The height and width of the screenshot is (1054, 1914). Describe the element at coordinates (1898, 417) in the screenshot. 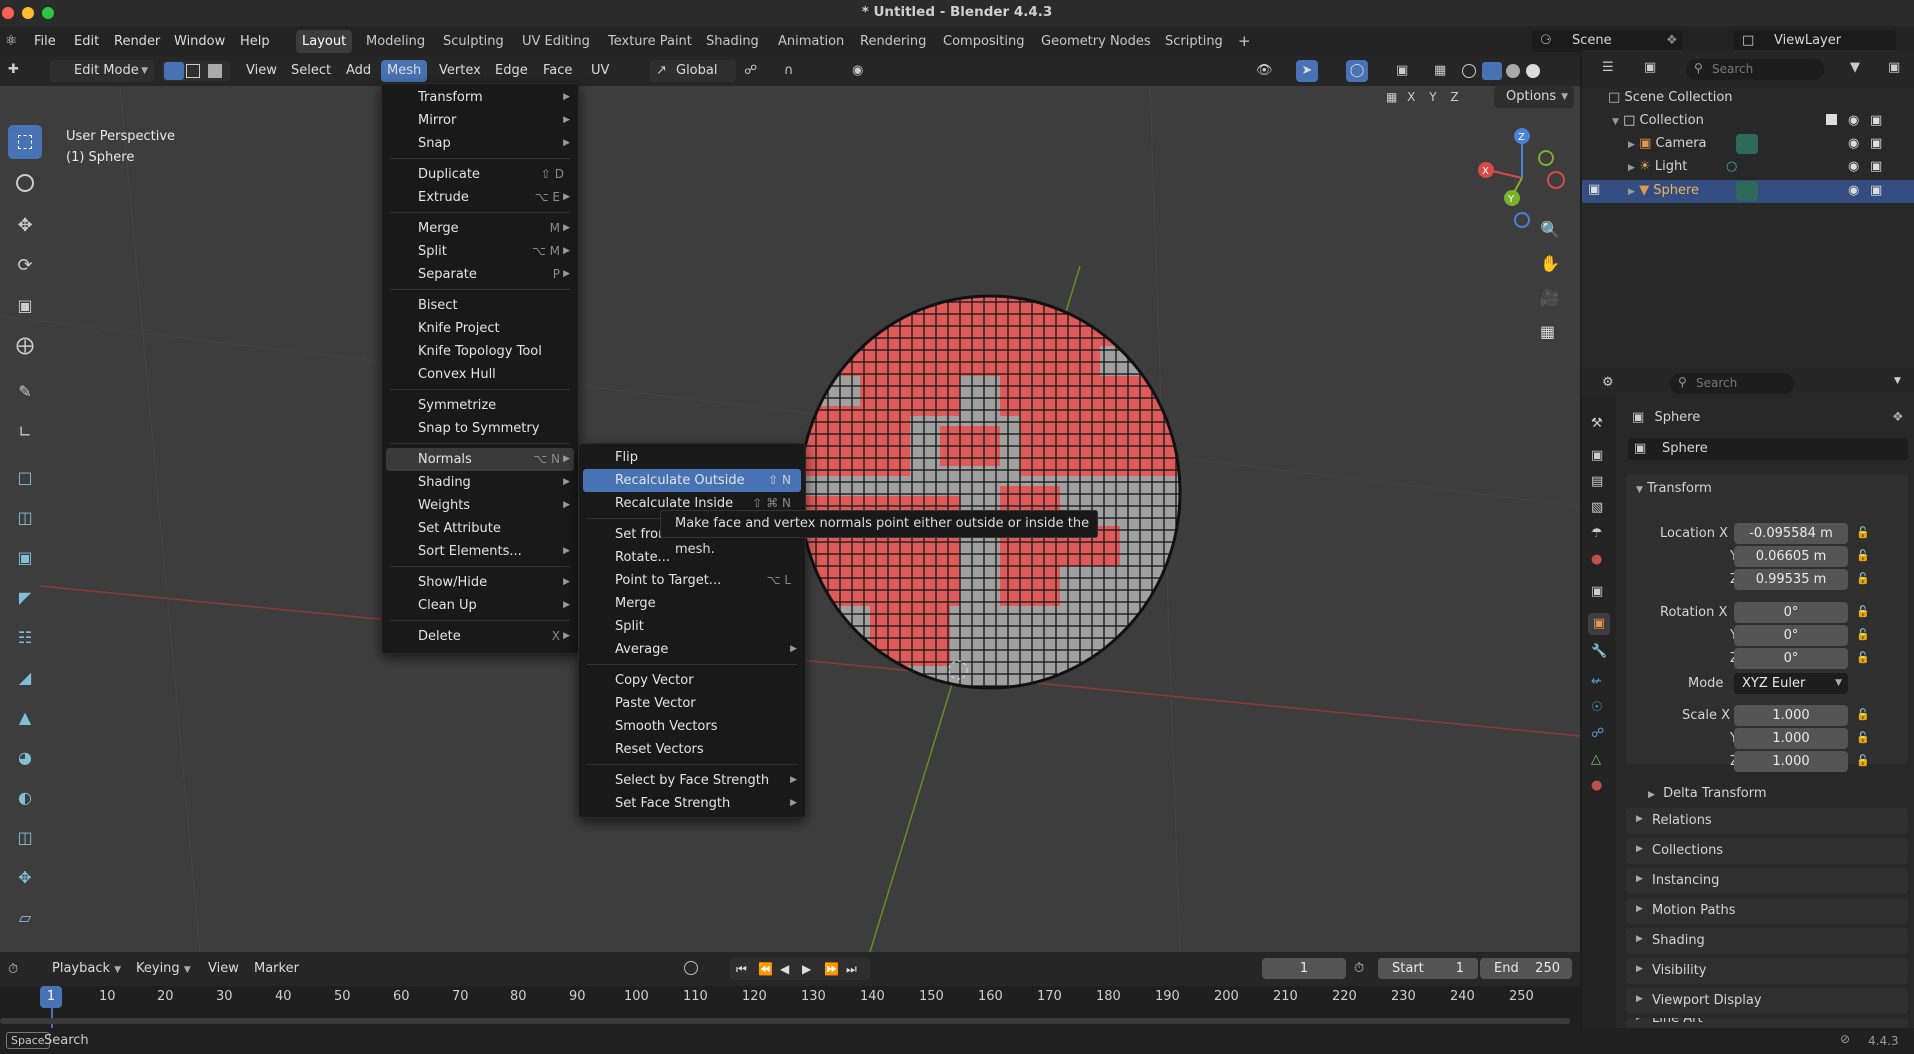

I see `pin-icon: ❖` at that location.